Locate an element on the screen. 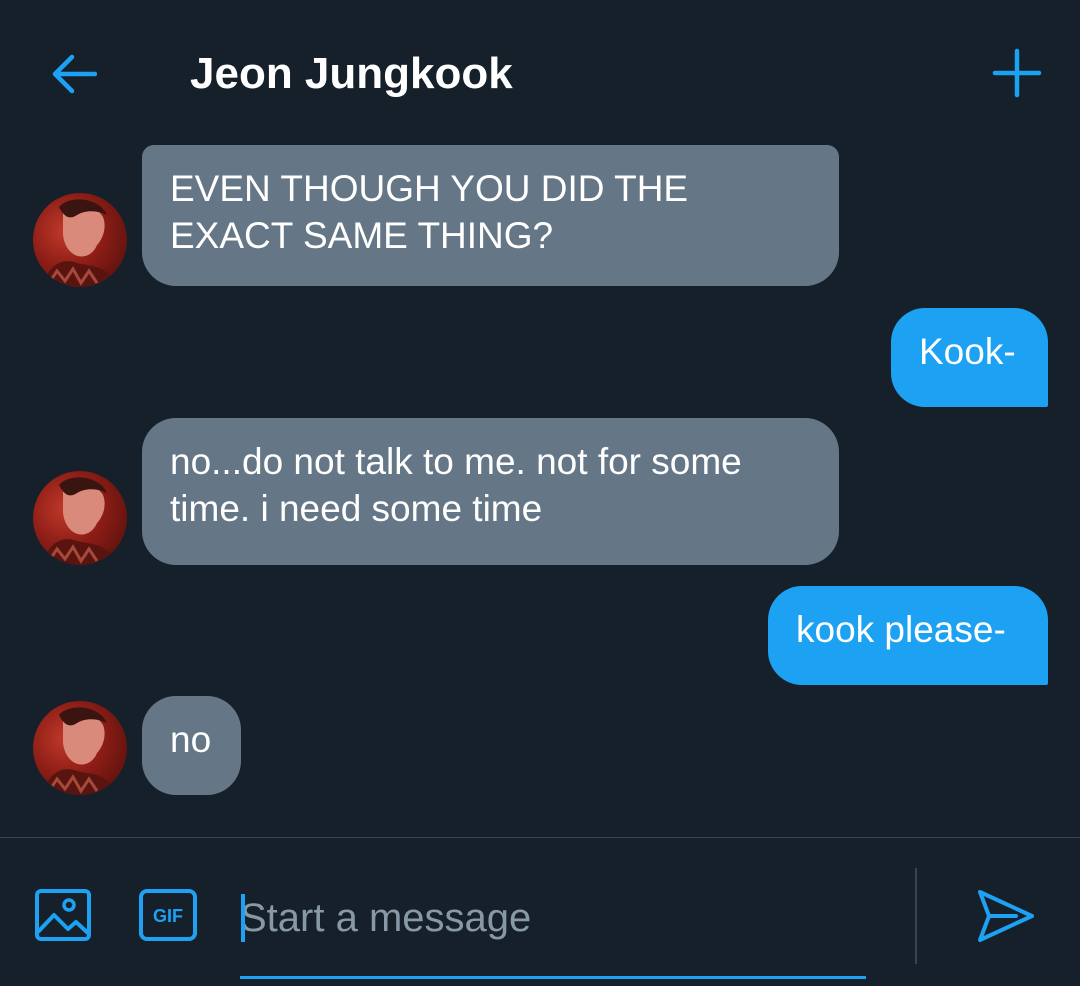 The image size is (1080, 986). message-text: no is located at coordinates (191, 739).